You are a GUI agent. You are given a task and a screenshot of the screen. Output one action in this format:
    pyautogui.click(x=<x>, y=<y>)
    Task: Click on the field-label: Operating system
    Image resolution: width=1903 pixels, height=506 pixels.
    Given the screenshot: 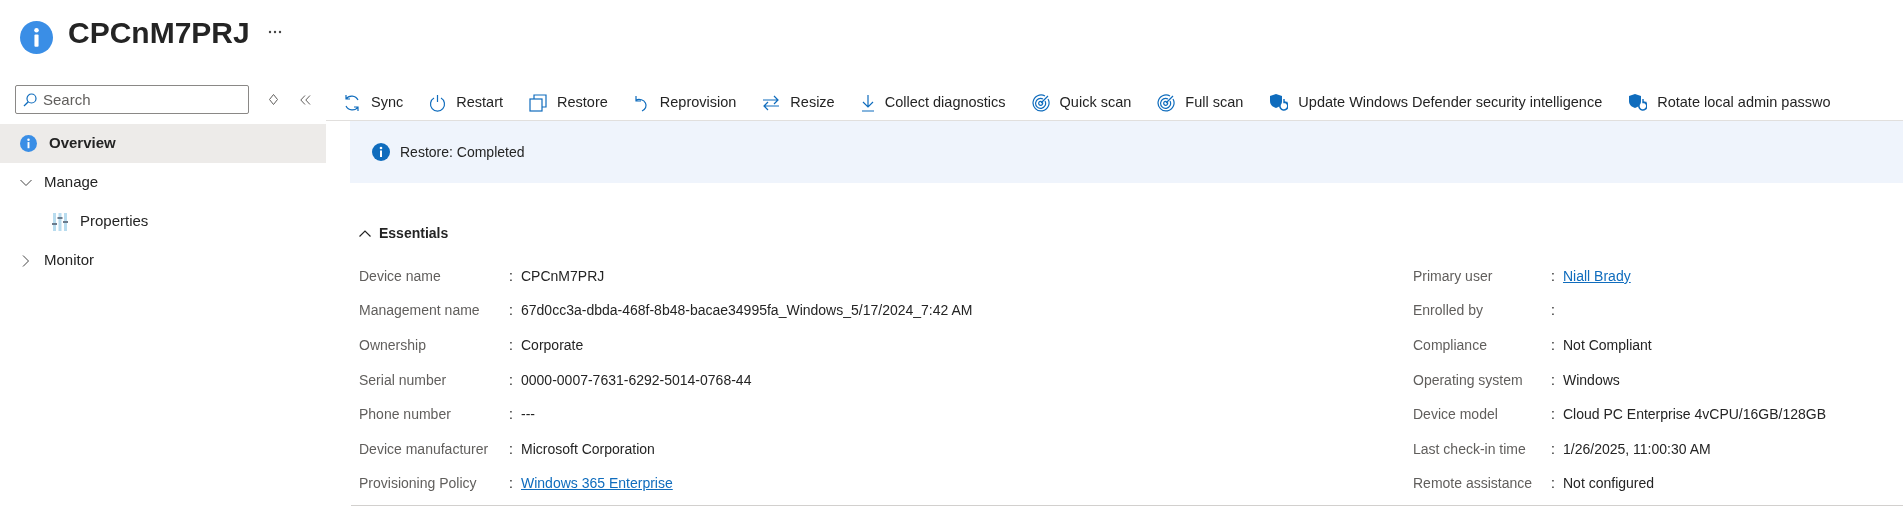 What is the action you would take?
    pyautogui.click(x=1468, y=380)
    